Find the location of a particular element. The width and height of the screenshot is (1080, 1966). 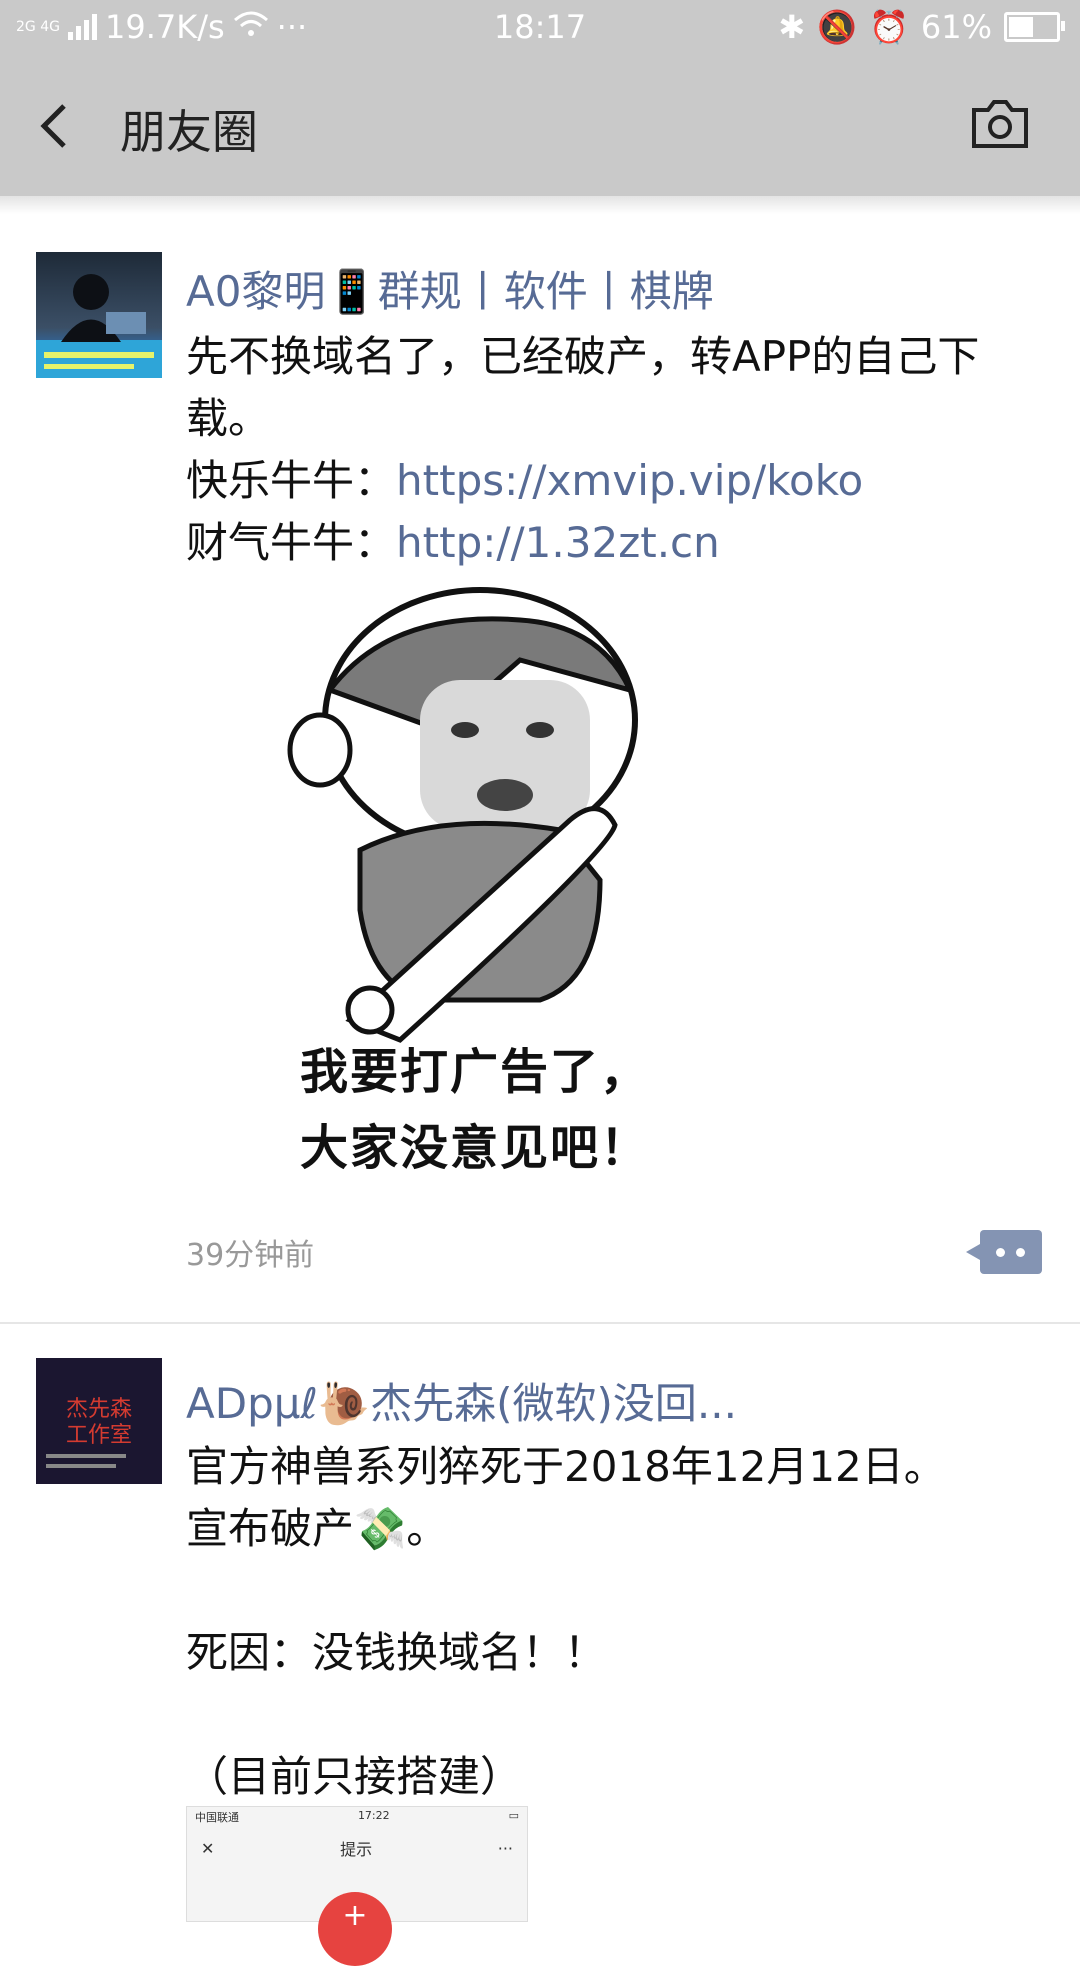

mini-title: 提示 is located at coordinates (356, 1849).